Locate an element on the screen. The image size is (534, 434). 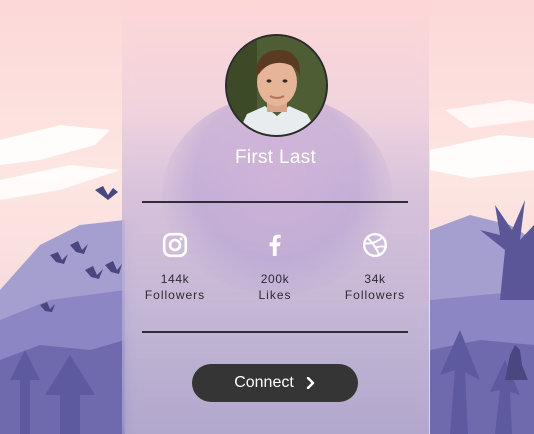
stat-count: 200k is located at coordinates (275, 279).